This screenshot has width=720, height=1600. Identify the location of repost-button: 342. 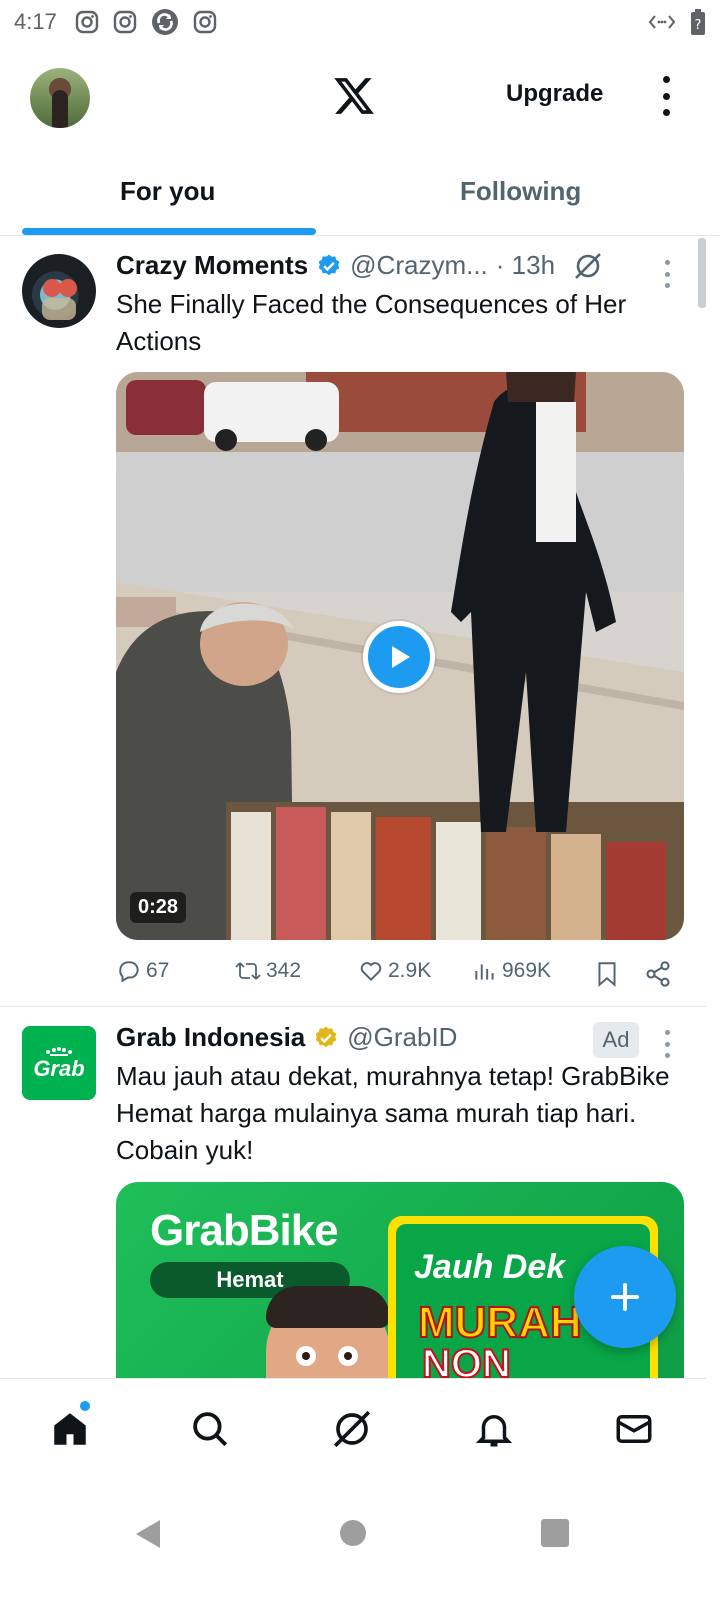
(267, 971).